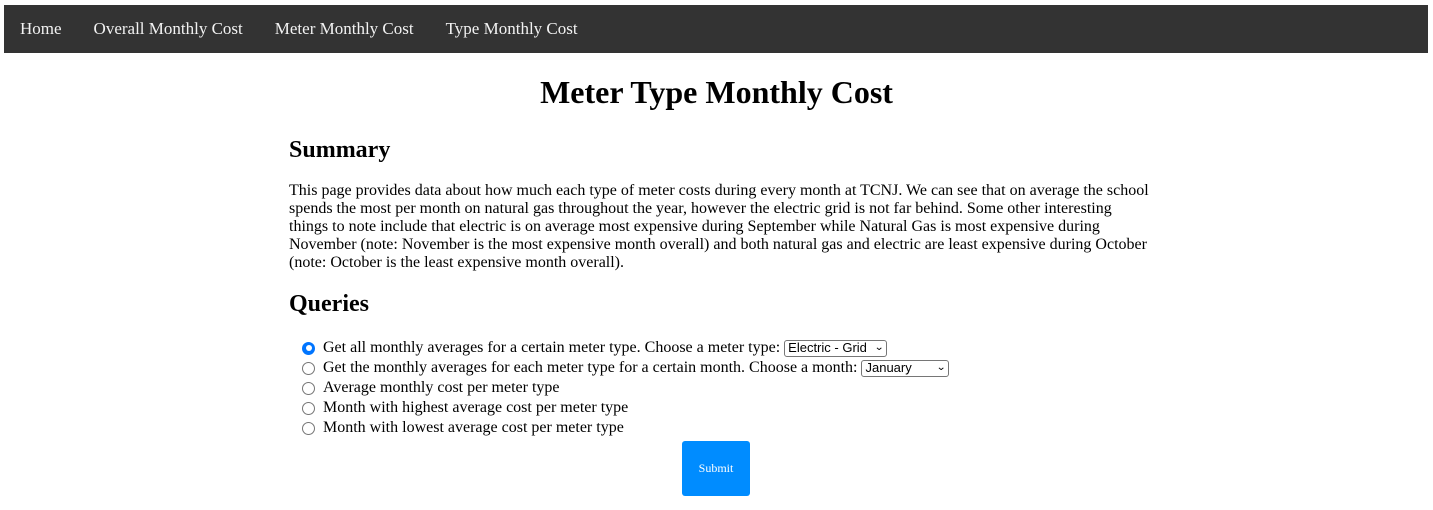  What do you see at coordinates (512, 29) in the screenshot?
I see `nav-type-monthly-cost-link: Type Monthly Cost` at bounding box center [512, 29].